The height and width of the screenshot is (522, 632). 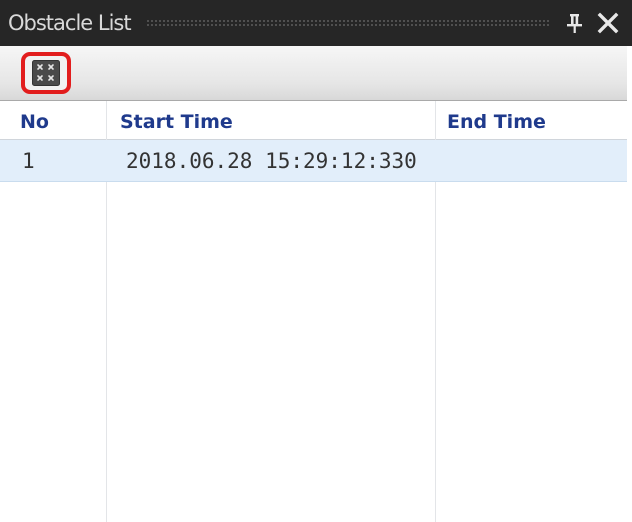 I want to click on column-header-no: No, so click(x=34, y=120).